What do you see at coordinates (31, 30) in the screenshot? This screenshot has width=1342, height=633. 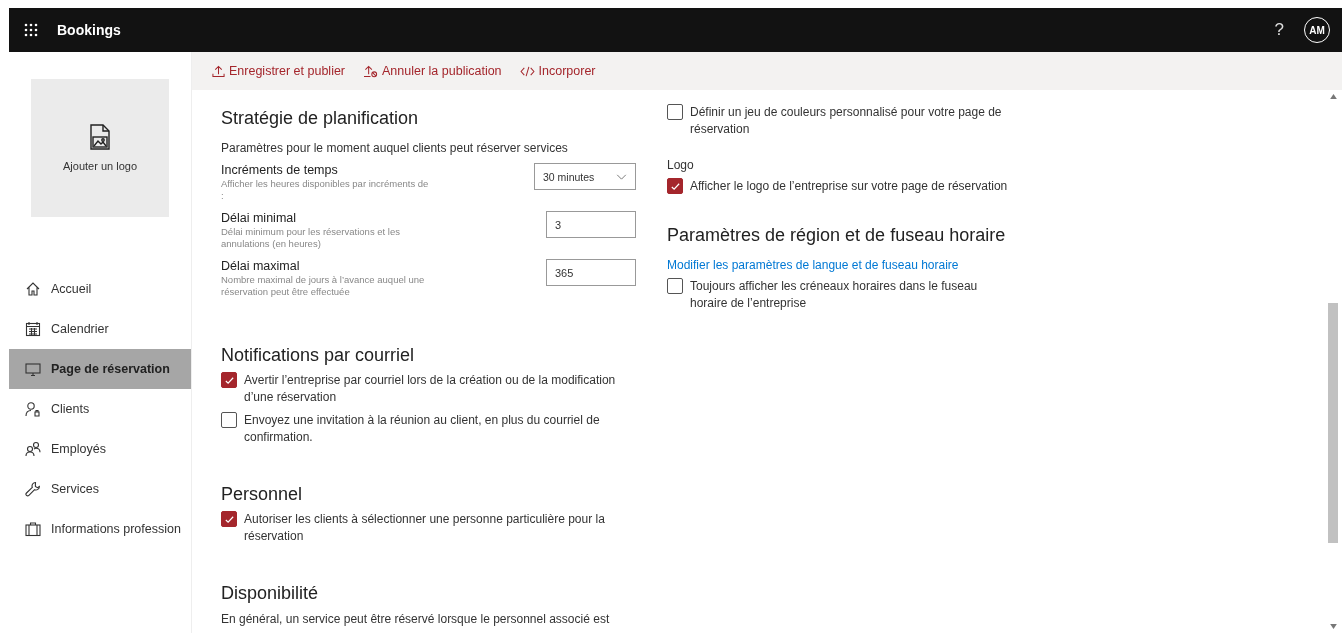 I see `app-launcher-icon` at bounding box center [31, 30].